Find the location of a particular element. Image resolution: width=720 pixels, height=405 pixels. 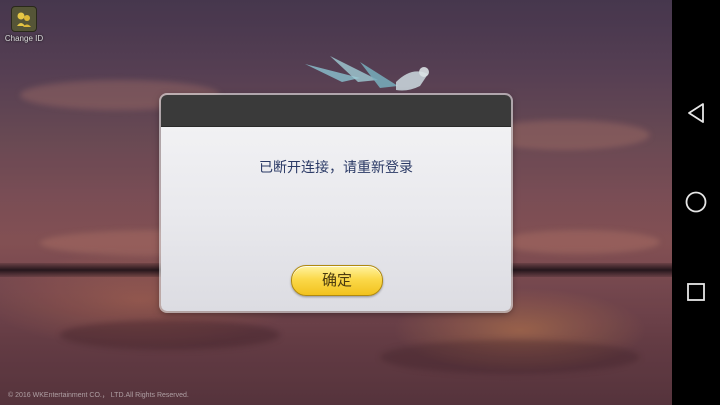

recents-button is located at coordinates (696, 292).